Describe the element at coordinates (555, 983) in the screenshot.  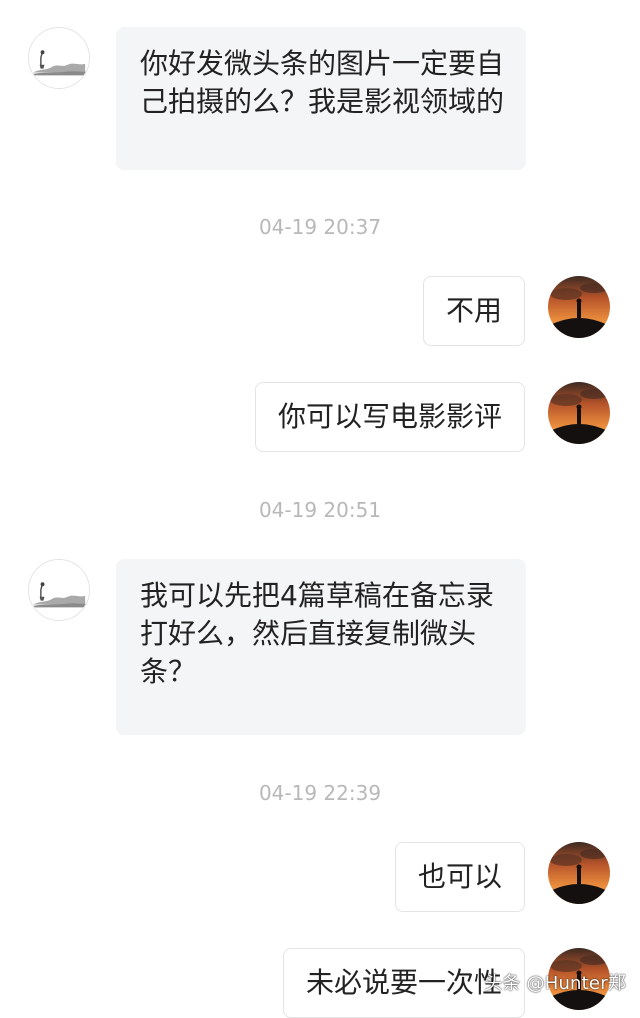
I see `watermark-label: 头条 @Hunter郑` at that location.